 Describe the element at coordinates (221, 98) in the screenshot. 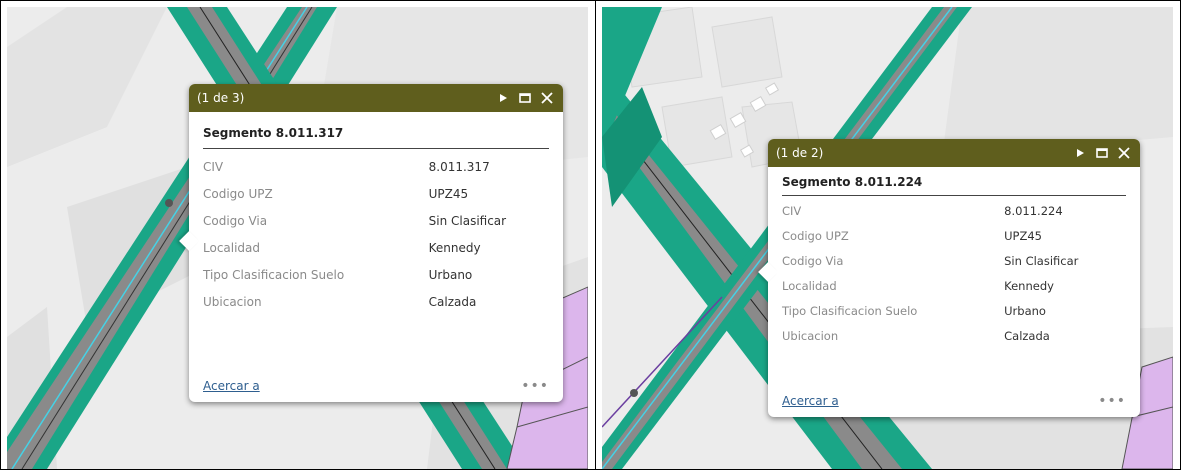

I see `feature-count-label: (1 de 3)` at that location.